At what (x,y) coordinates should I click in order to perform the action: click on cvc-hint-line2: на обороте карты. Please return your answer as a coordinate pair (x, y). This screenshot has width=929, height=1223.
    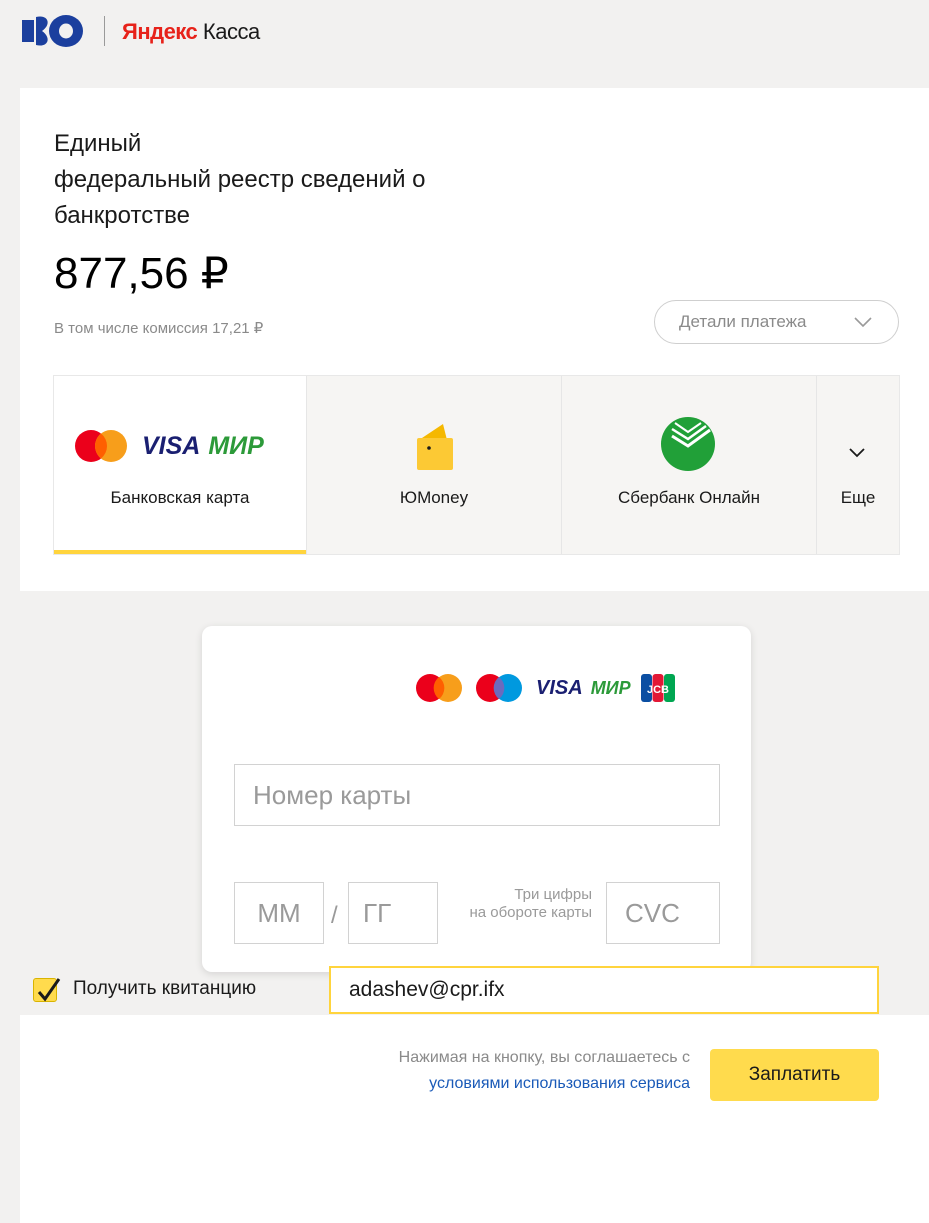
    Looking at the image, I should click on (530, 912).